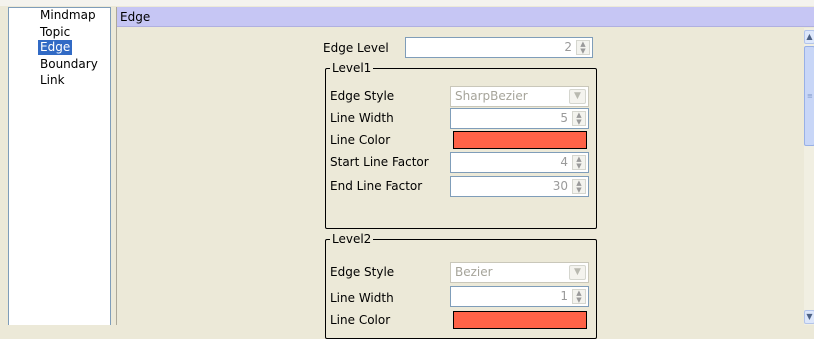 The image size is (814, 339). What do you see at coordinates (362, 96) in the screenshot?
I see `level1-edge-style-label: Edge Style` at bounding box center [362, 96].